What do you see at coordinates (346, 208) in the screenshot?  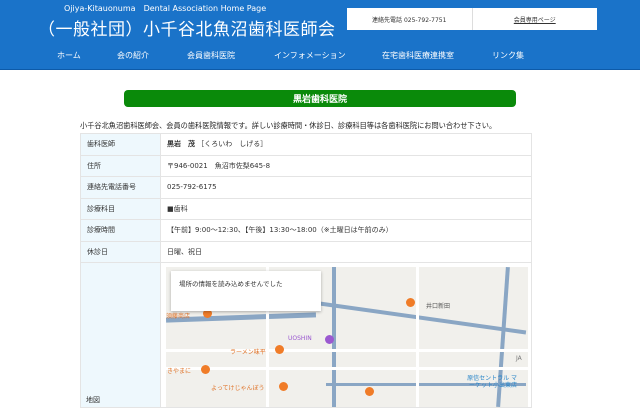 I see `department-value: ■歯科` at bounding box center [346, 208].